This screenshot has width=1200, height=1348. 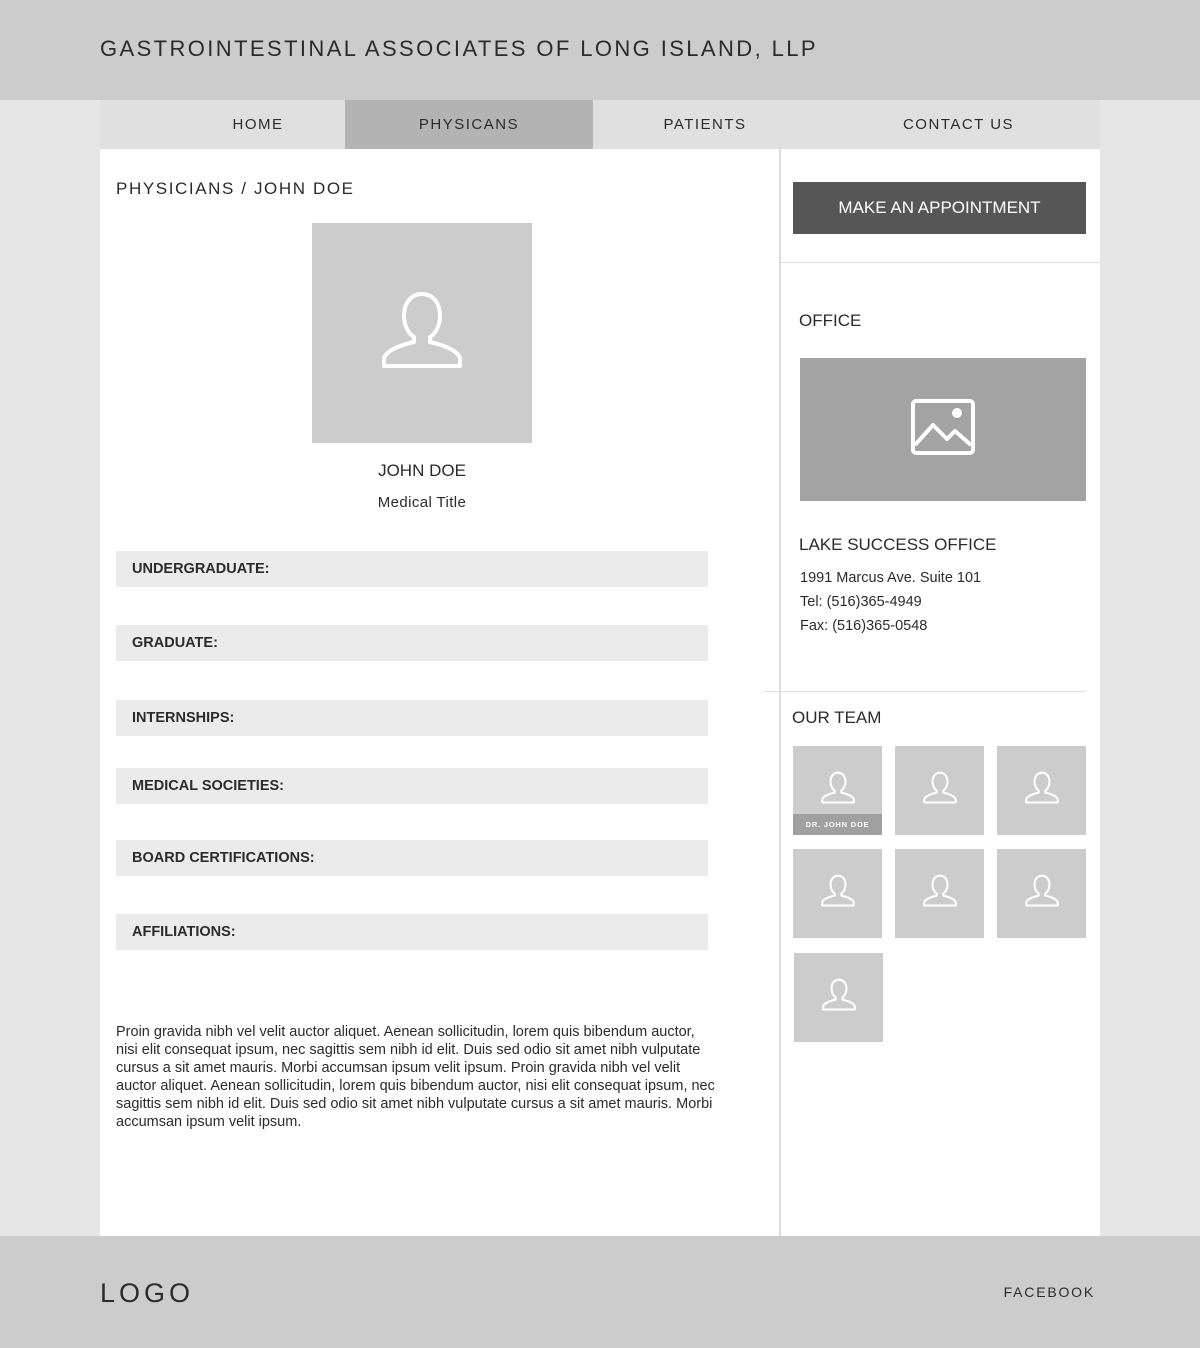 What do you see at coordinates (422, 470) in the screenshot?
I see `physician-name: JOHN DOE` at bounding box center [422, 470].